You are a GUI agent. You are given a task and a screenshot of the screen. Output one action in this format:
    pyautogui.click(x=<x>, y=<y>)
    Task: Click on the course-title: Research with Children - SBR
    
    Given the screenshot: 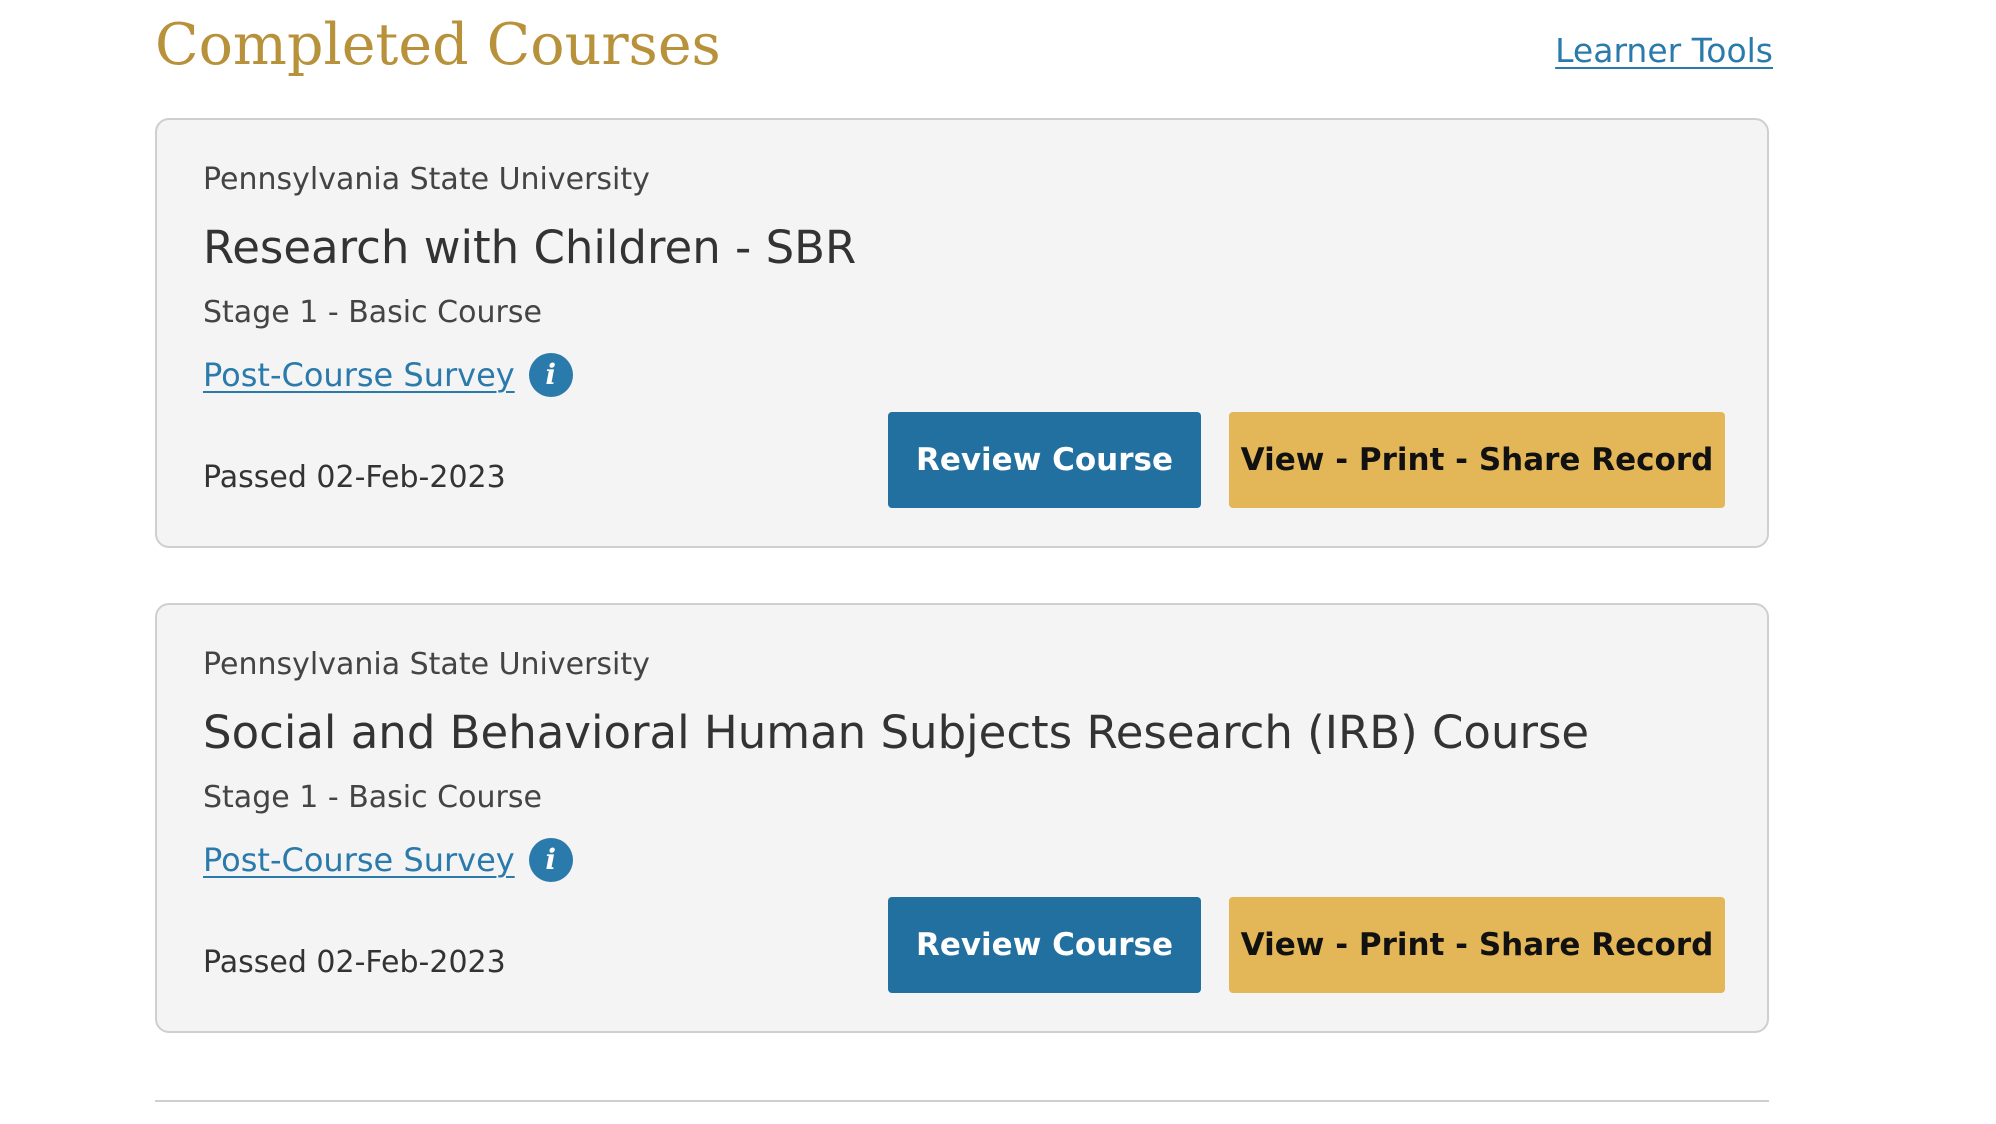 What is the action you would take?
    pyautogui.click(x=530, y=247)
    